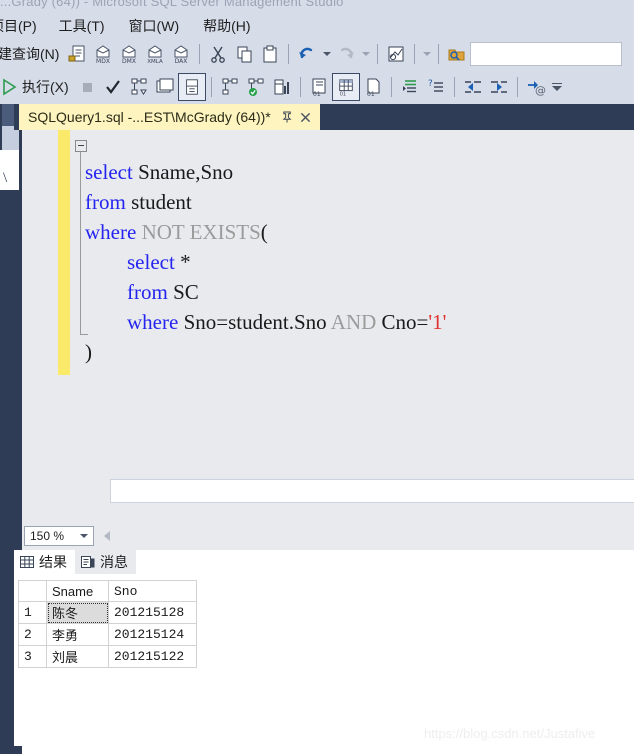  What do you see at coordinates (353, 322) in the screenshot?
I see `code-token: AND` at bounding box center [353, 322].